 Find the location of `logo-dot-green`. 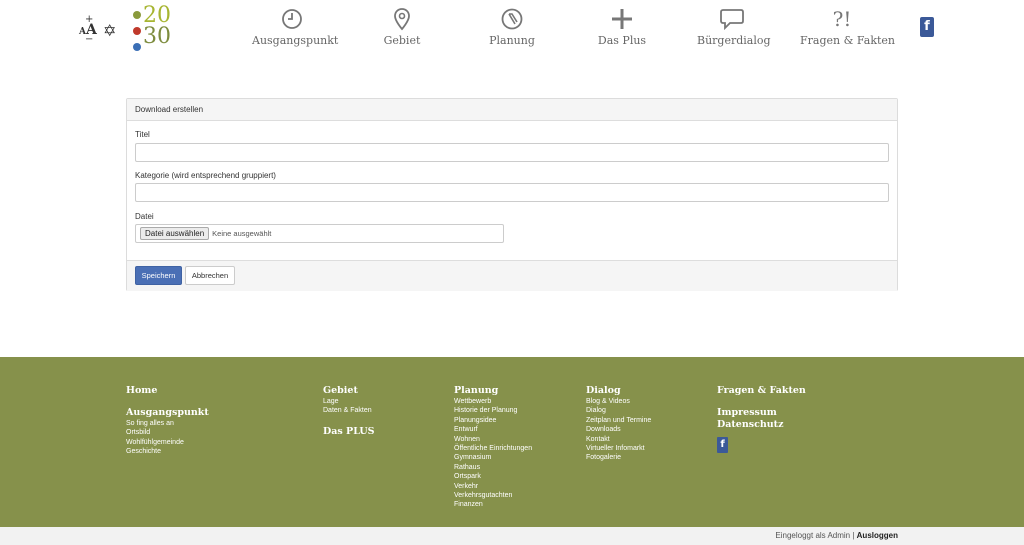

logo-dot-green is located at coordinates (137, 15).